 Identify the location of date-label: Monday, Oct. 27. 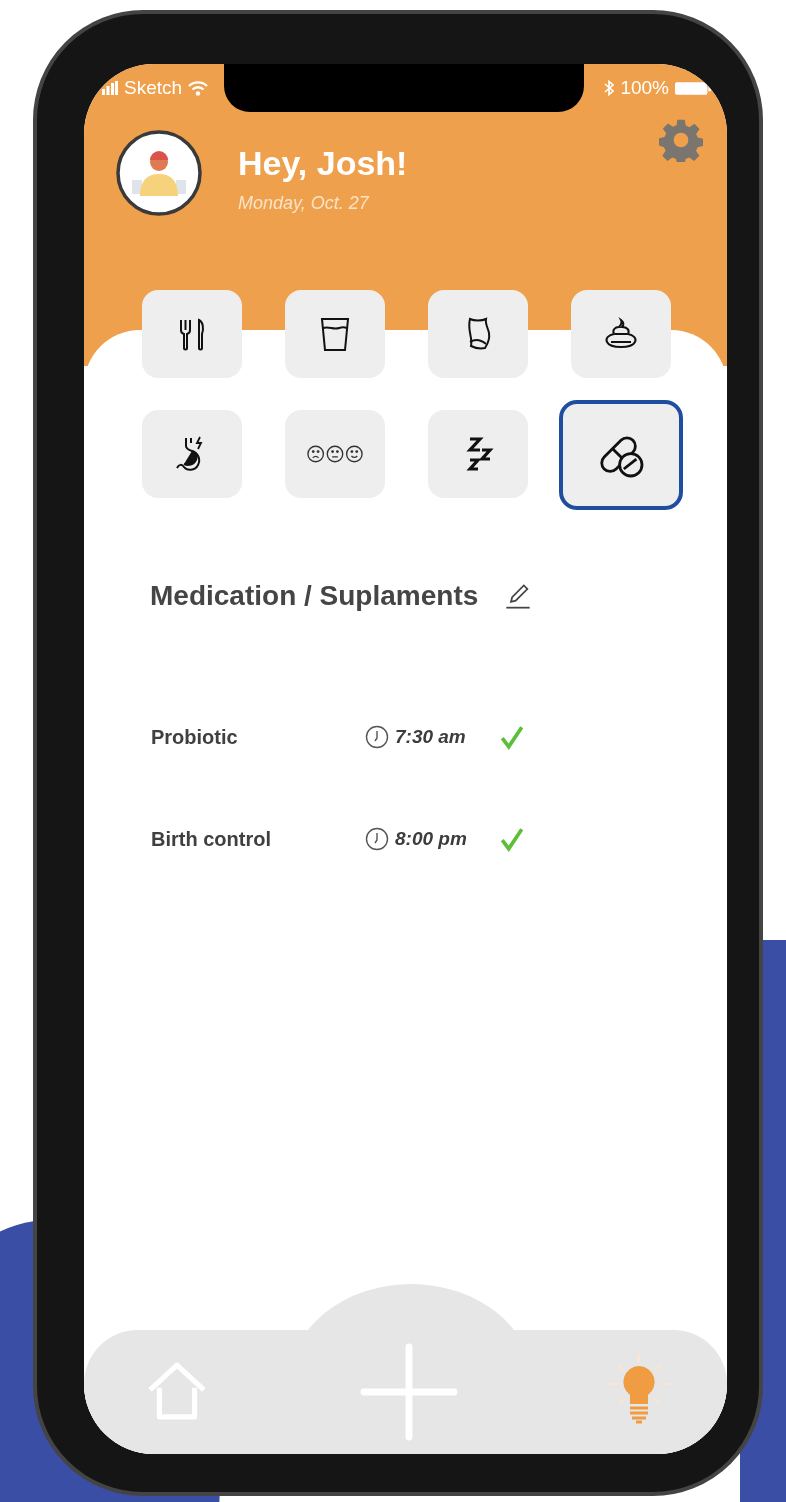
(304, 203).